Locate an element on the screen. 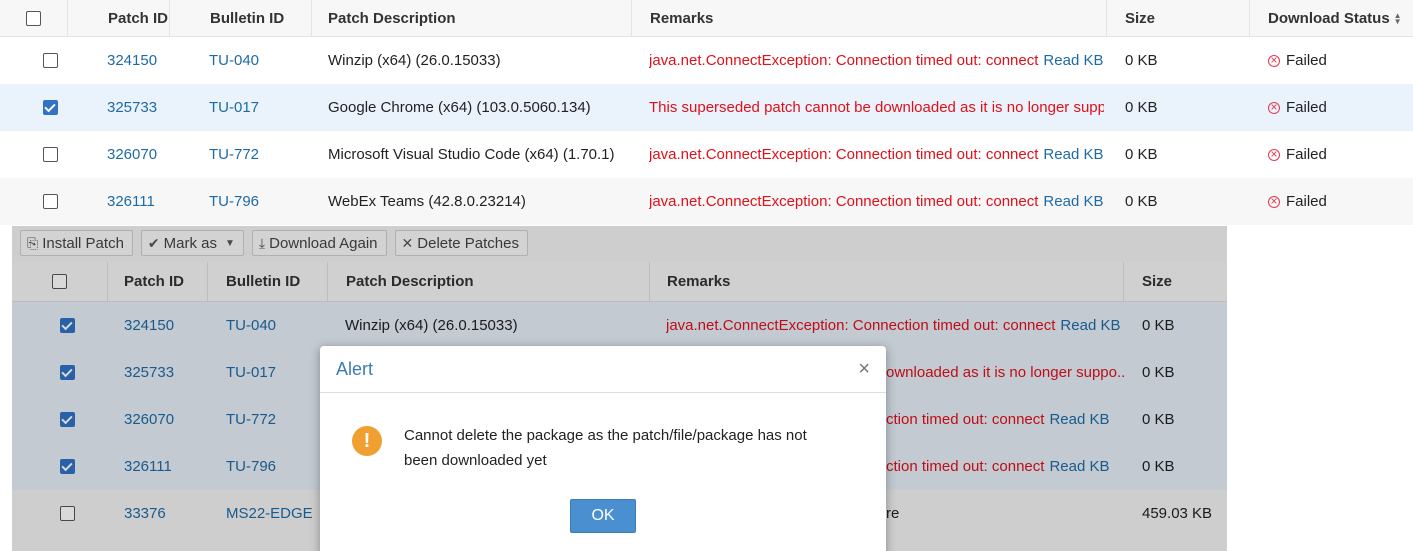 This screenshot has width=1413, height=551. select-all-checkbox is located at coordinates (33, 18).